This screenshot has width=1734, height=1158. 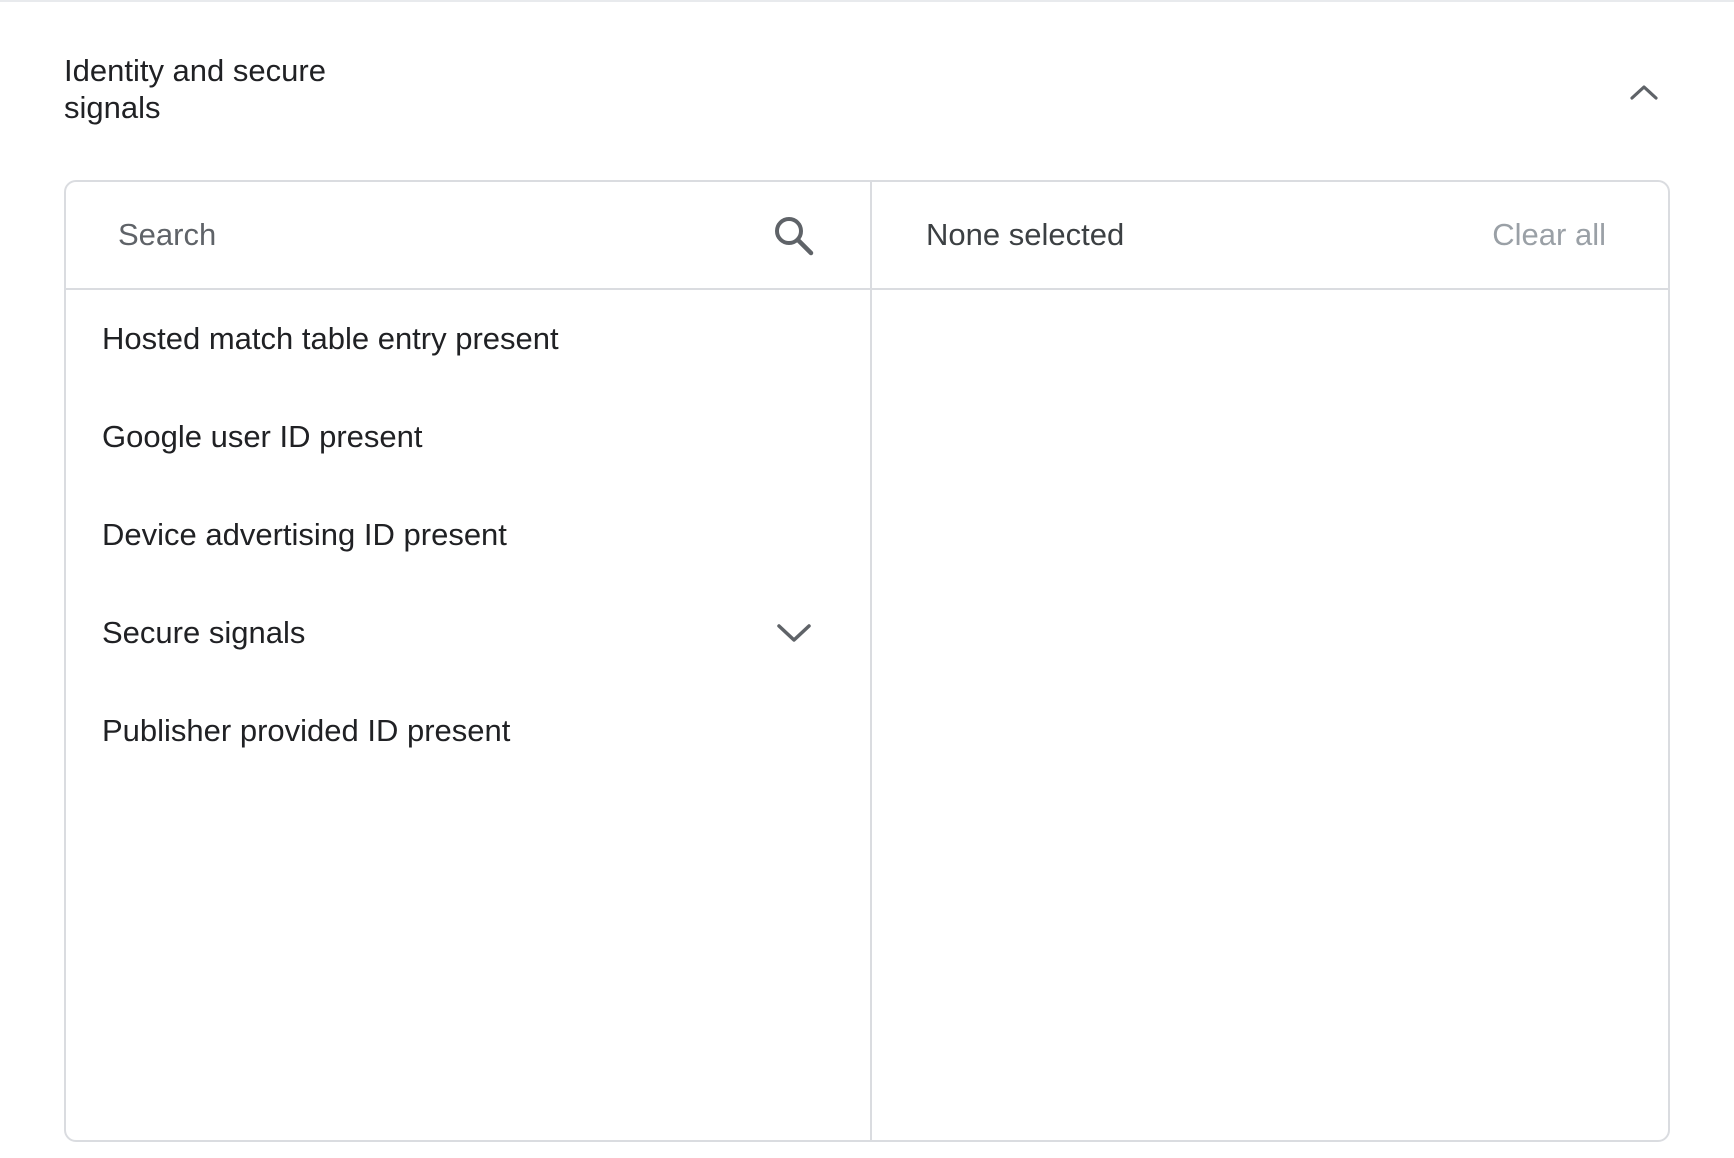 I want to click on list-item-label: Secure signals, so click(x=204, y=632).